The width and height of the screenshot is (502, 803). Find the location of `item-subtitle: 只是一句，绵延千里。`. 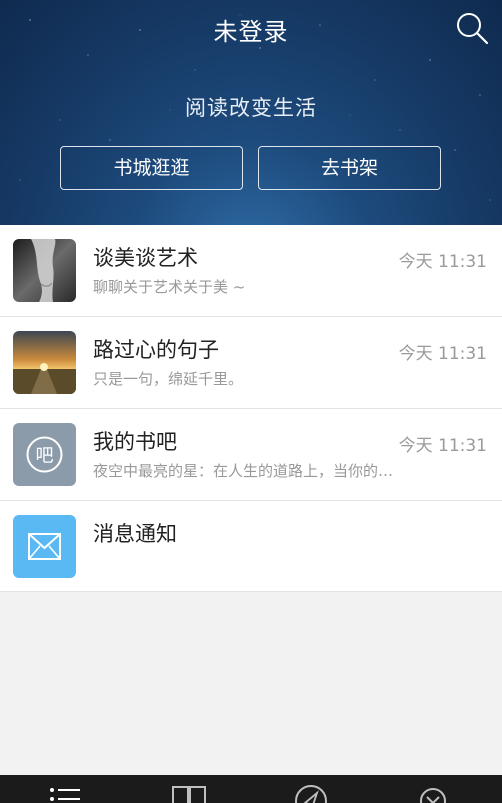

item-subtitle: 只是一句，绵延千里。 is located at coordinates (168, 379).